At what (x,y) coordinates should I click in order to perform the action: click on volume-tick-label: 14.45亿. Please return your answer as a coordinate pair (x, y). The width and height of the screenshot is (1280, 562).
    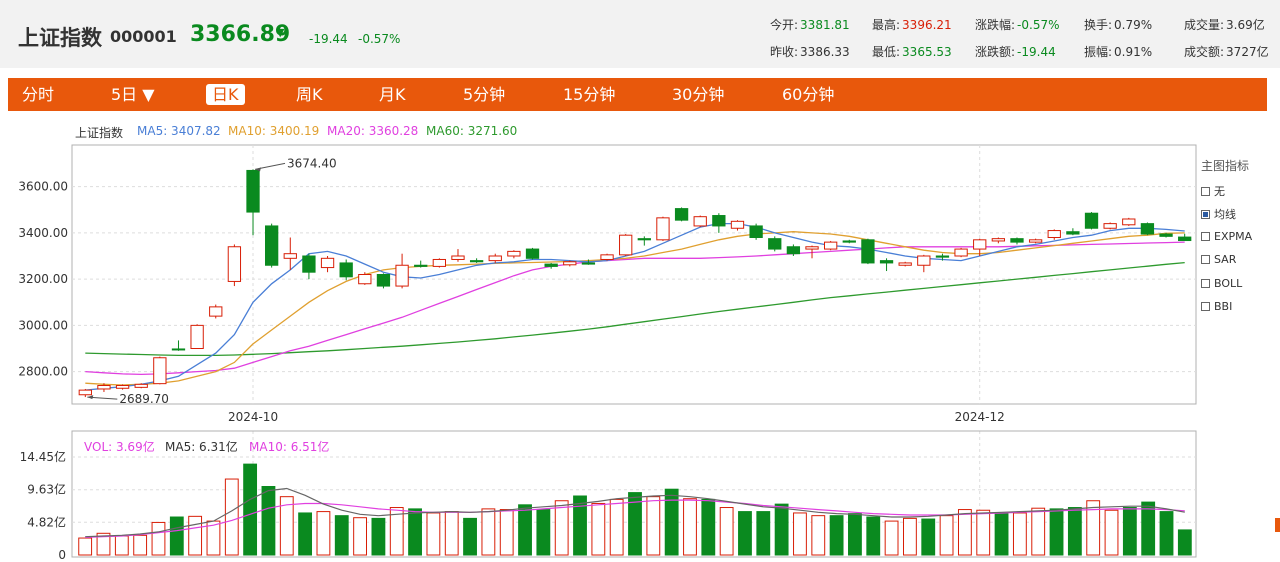
    Looking at the image, I should click on (43, 456).